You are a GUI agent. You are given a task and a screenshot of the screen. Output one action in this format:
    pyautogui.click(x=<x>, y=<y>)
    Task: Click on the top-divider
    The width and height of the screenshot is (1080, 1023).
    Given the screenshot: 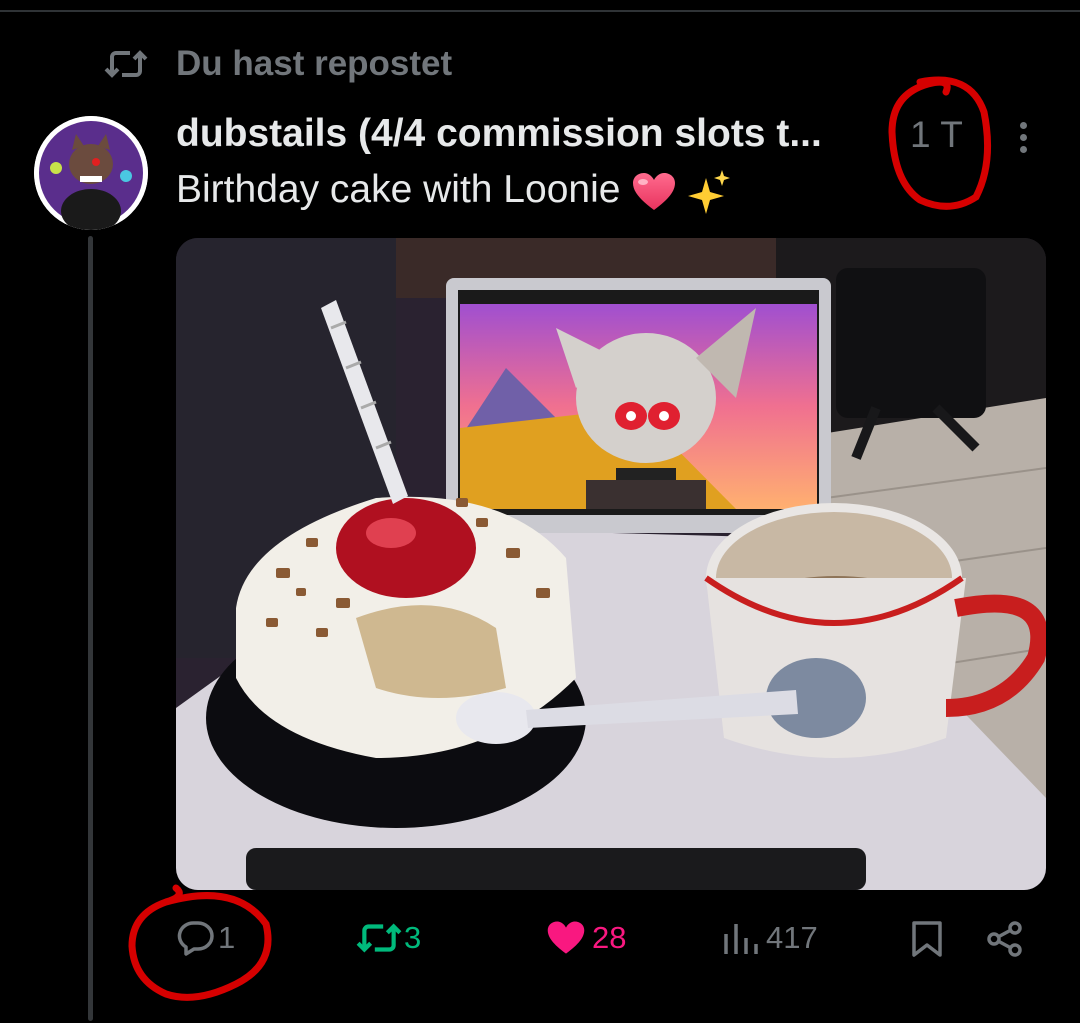 What is the action you would take?
    pyautogui.click(x=540, y=11)
    